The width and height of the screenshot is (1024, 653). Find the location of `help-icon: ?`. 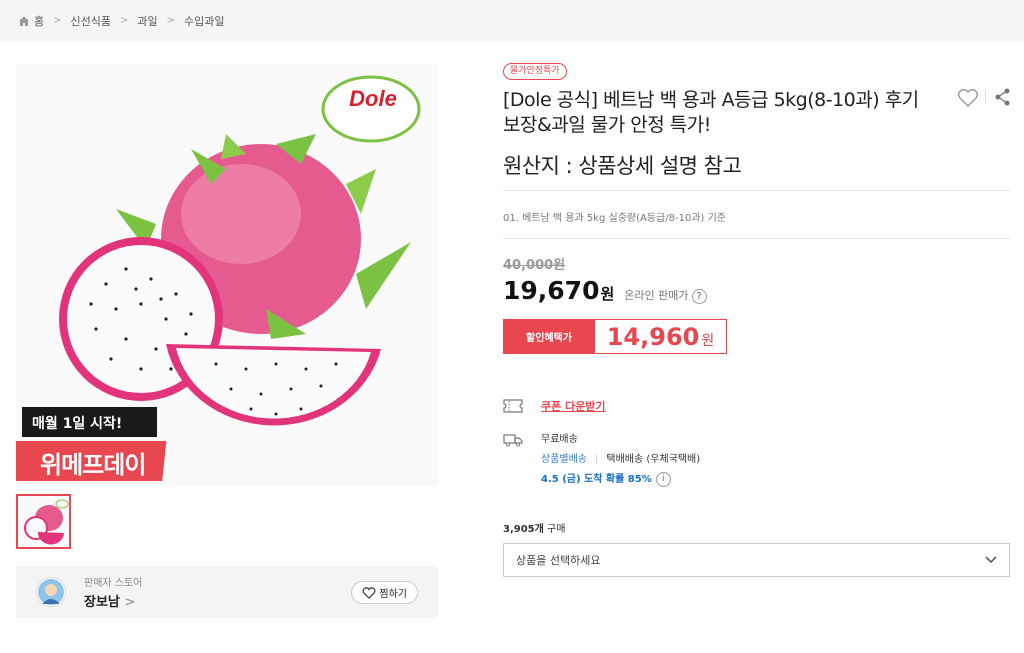

help-icon: ? is located at coordinates (699, 296).